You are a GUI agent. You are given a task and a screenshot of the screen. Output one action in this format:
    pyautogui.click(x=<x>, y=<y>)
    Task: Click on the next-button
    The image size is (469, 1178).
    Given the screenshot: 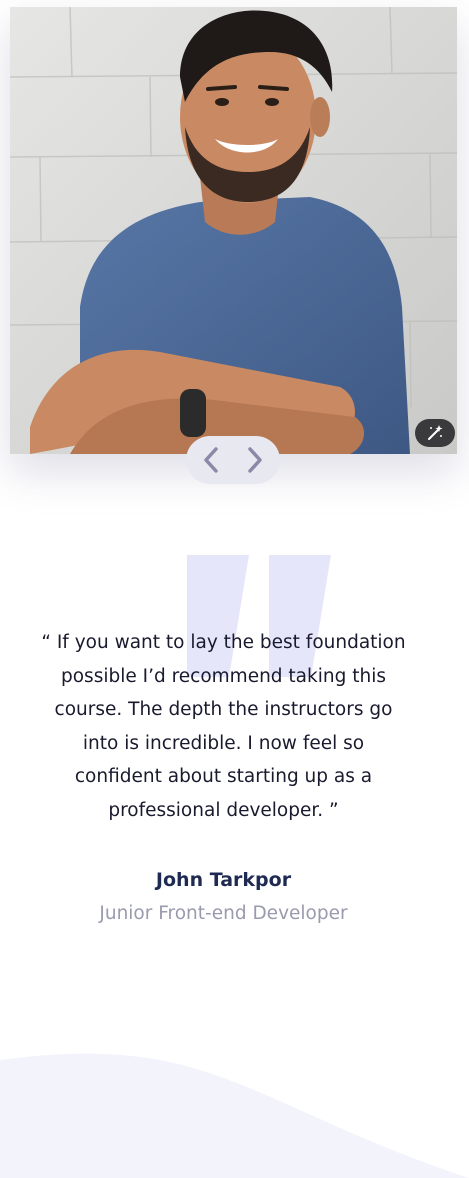 What is the action you would take?
    pyautogui.click(x=255, y=460)
    